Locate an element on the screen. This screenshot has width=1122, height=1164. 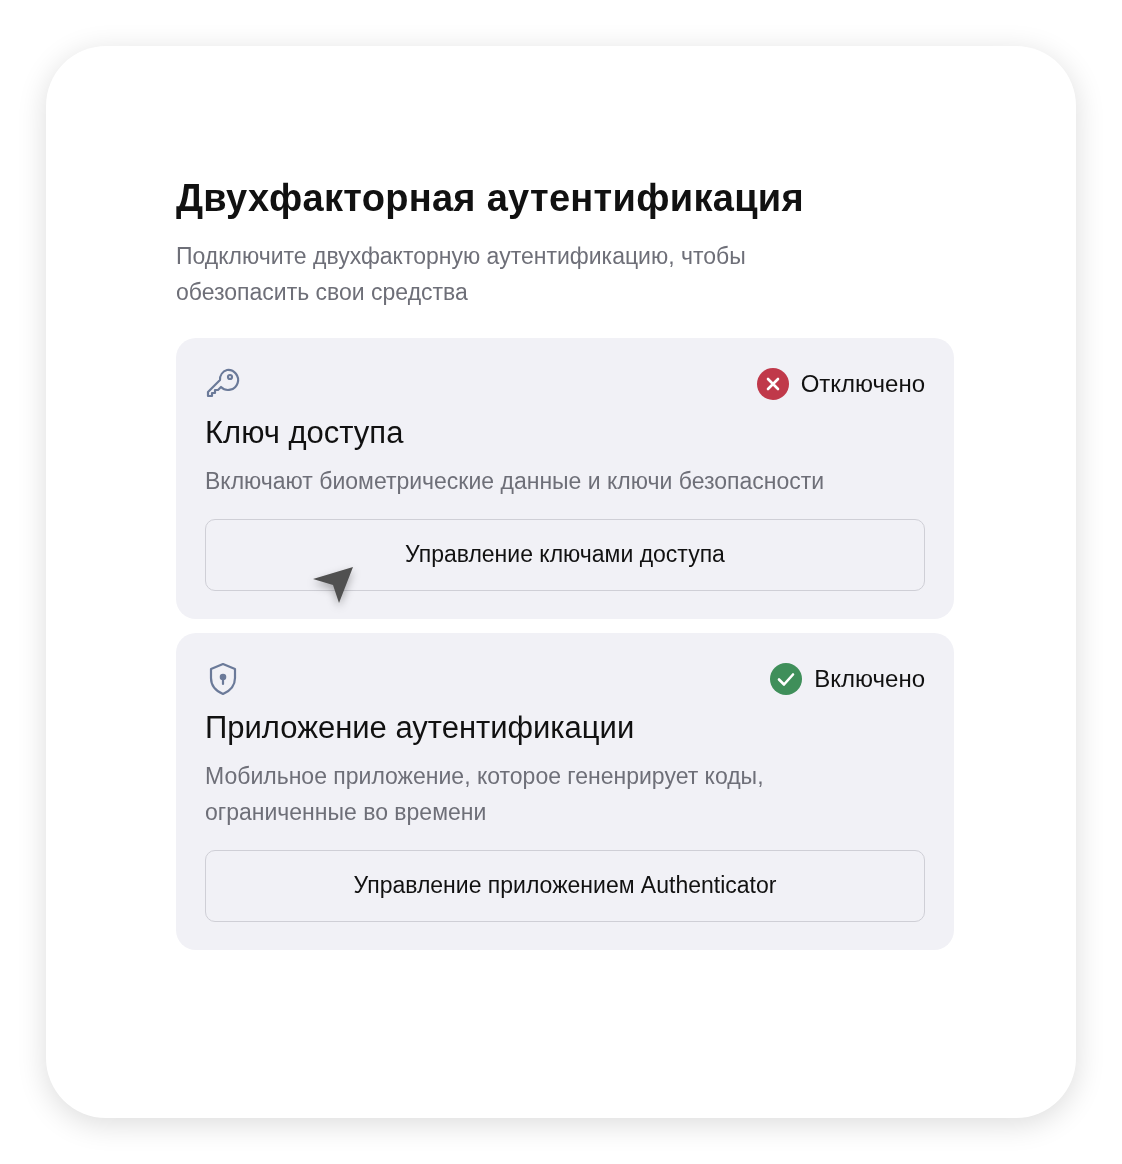
method-title: Ключ доступа is located at coordinates (305, 432).